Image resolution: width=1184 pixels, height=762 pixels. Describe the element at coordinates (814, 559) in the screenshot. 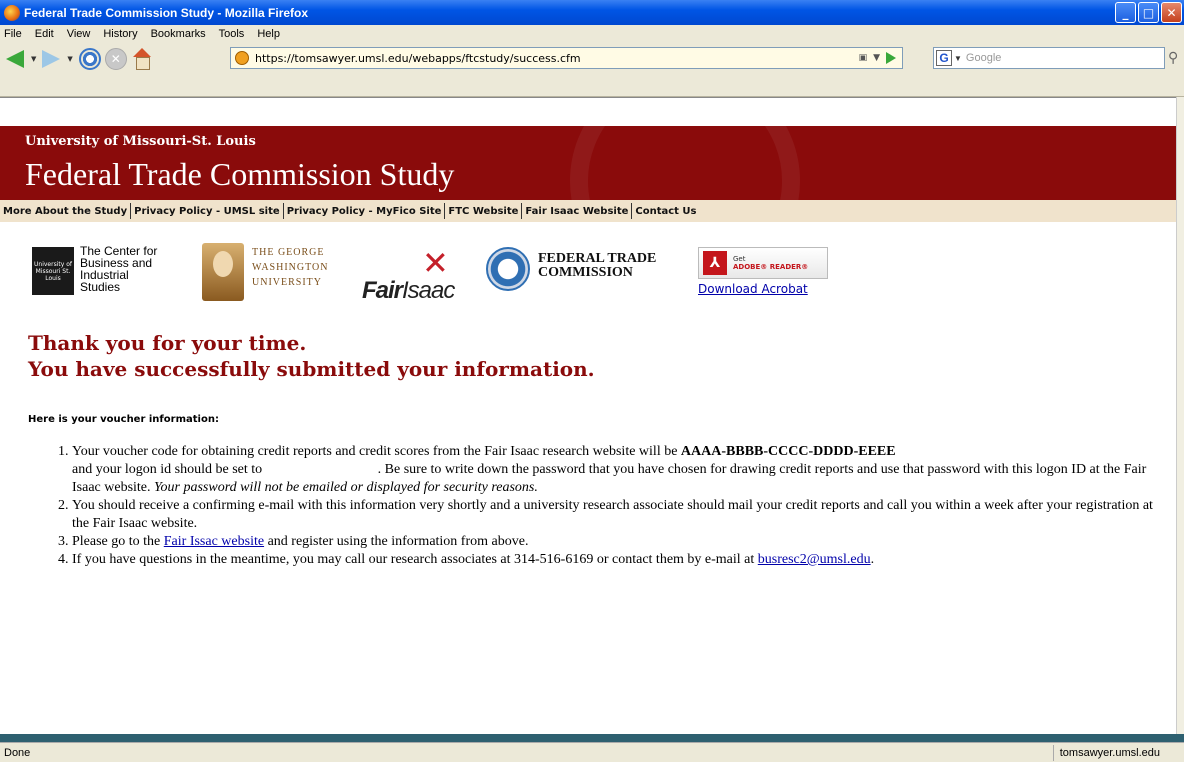

I see `email-link: busresc2@umsl.edu` at that location.